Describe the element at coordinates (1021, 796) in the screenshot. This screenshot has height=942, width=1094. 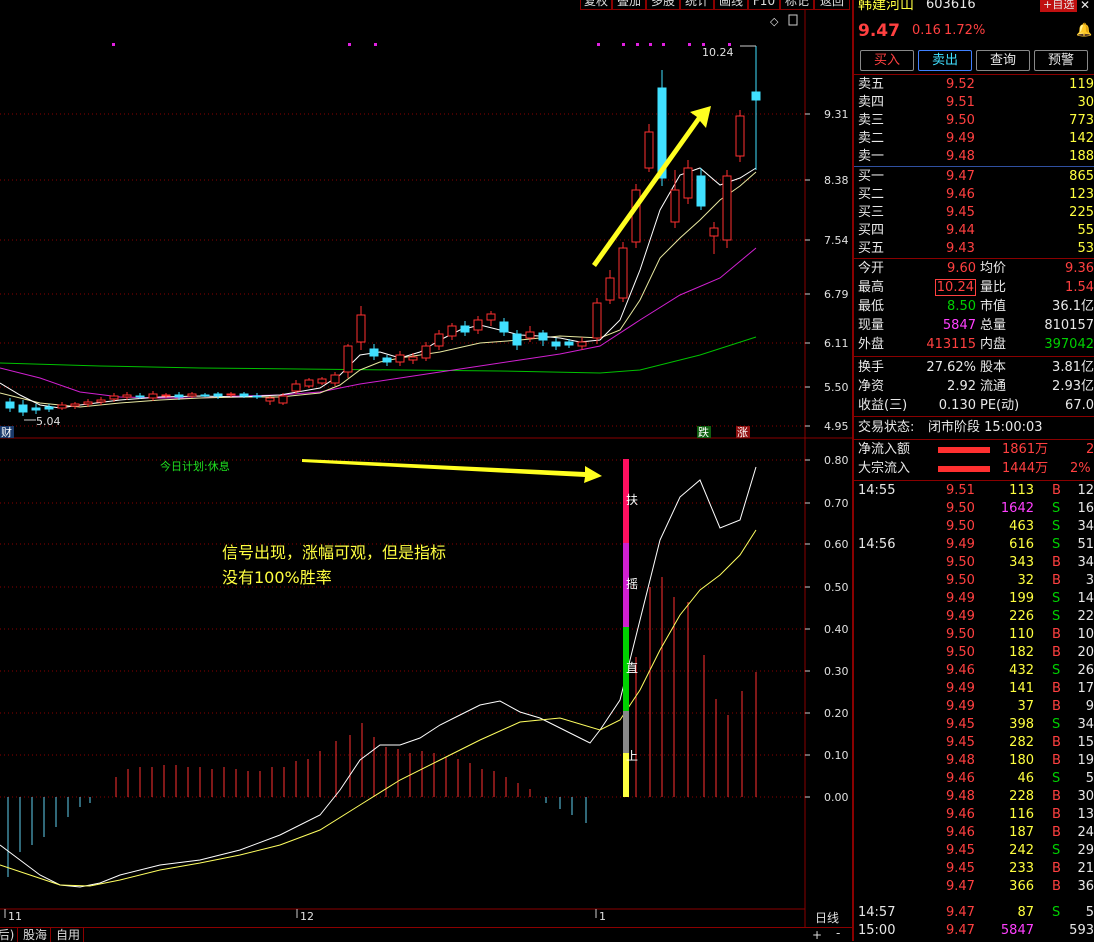
I see `tick-volume: 228` at that location.